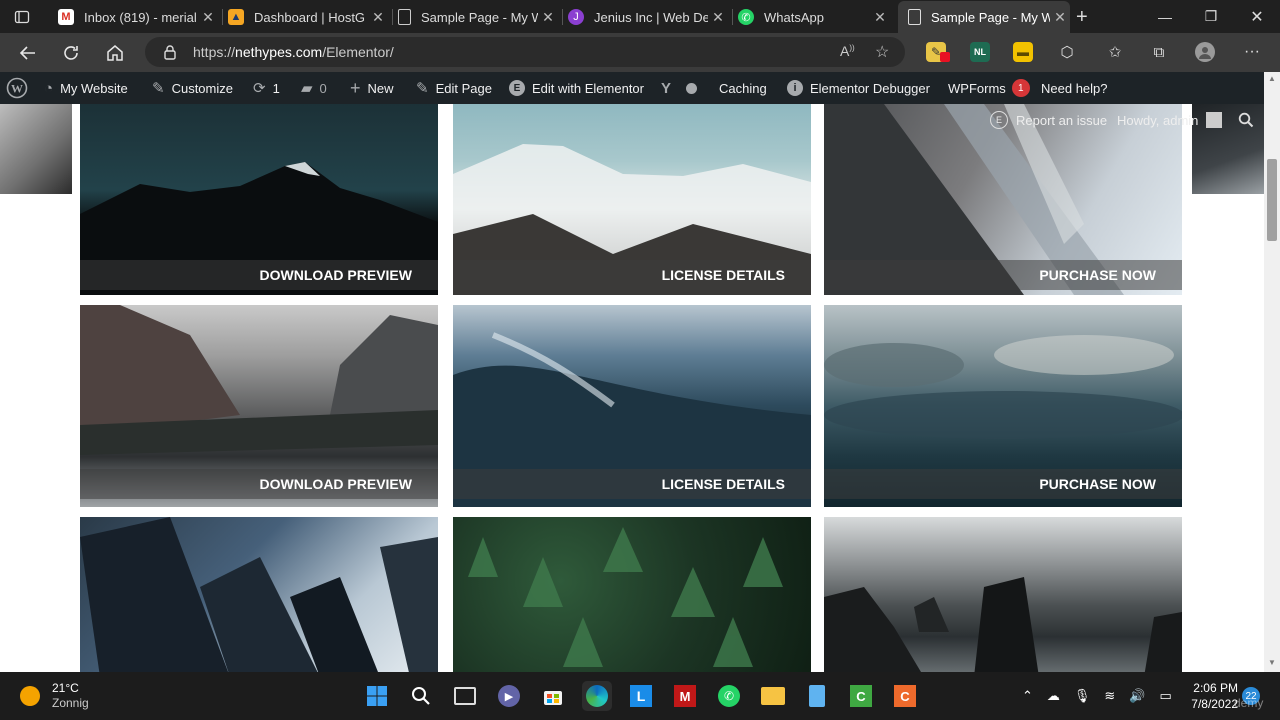  What do you see at coordinates (980, 52) in the screenshot?
I see `nl-extension-icon: NL` at bounding box center [980, 52].